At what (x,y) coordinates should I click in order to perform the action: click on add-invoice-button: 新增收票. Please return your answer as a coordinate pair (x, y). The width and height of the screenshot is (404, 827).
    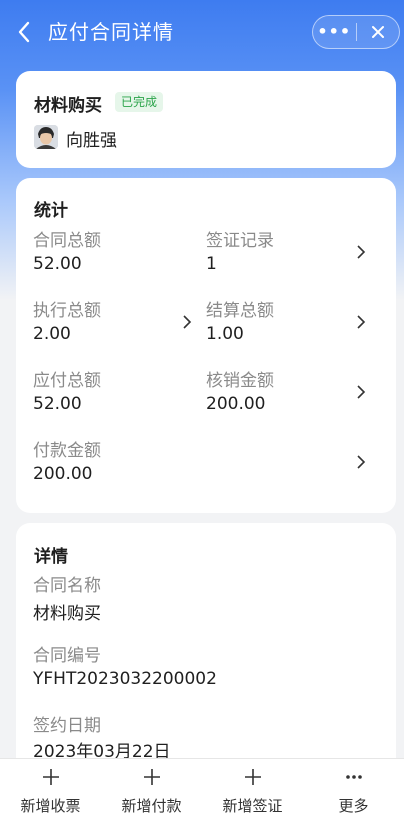
    Looking at the image, I should click on (50, 793).